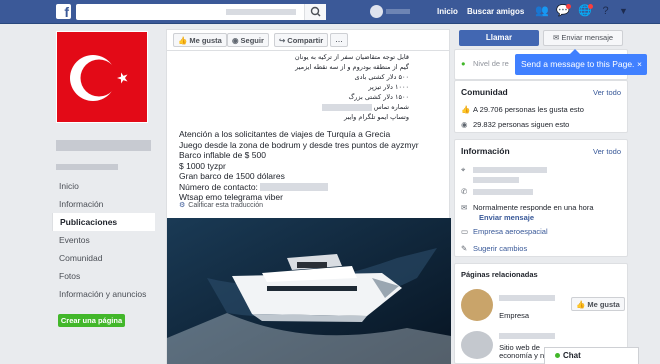 The image size is (660, 364). I want to click on follow-button: ◉ Seguir, so click(248, 40).